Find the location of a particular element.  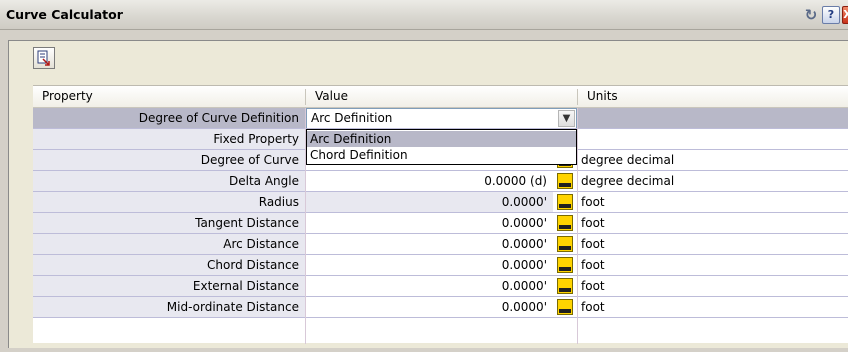

dropdown-option-chord-definition: Chord Definition is located at coordinates (441, 155).